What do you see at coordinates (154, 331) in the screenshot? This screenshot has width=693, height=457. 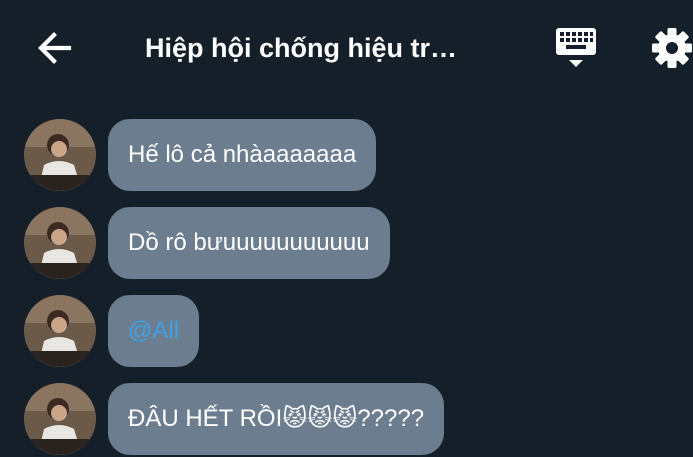 I see `message-bubble-mention: @All` at bounding box center [154, 331].